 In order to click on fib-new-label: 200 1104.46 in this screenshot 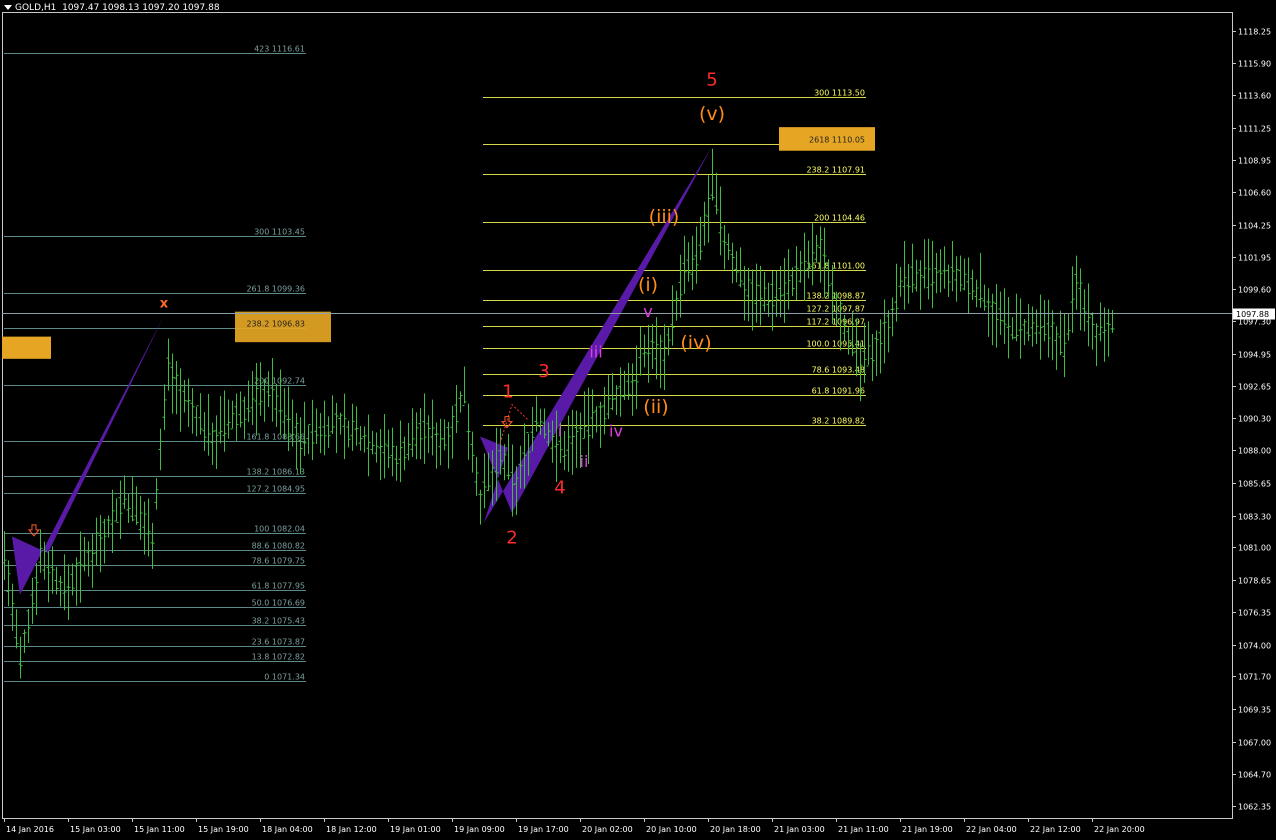, I will do `click(839, 218)`.